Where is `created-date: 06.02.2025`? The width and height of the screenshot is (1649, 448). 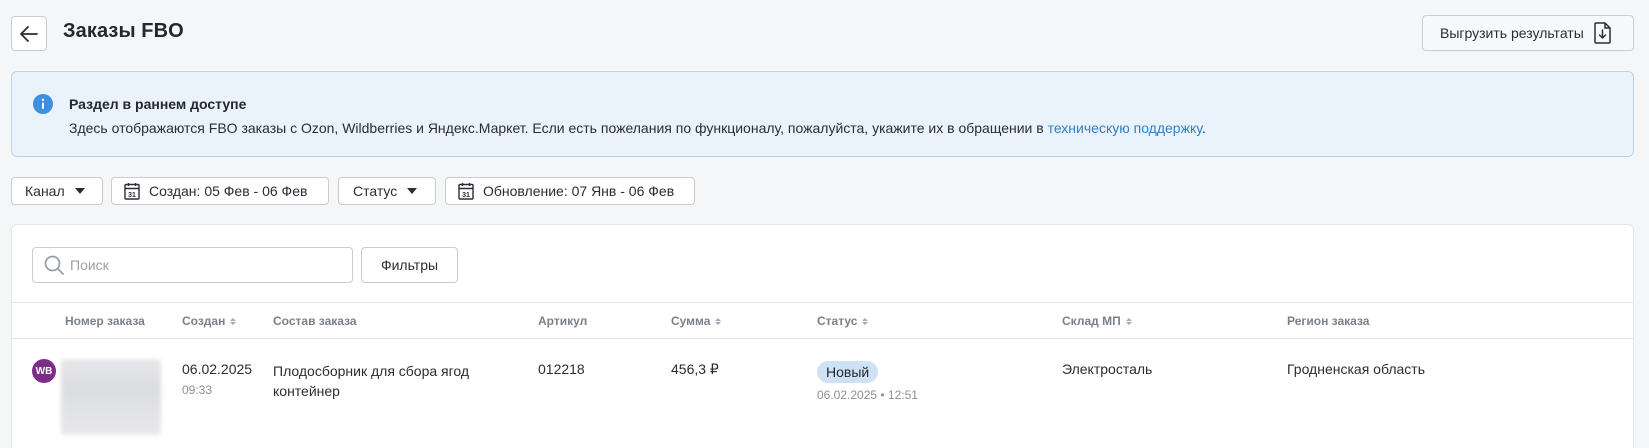 created-date: 06.02.2025 is located at coordinates (217, 369).